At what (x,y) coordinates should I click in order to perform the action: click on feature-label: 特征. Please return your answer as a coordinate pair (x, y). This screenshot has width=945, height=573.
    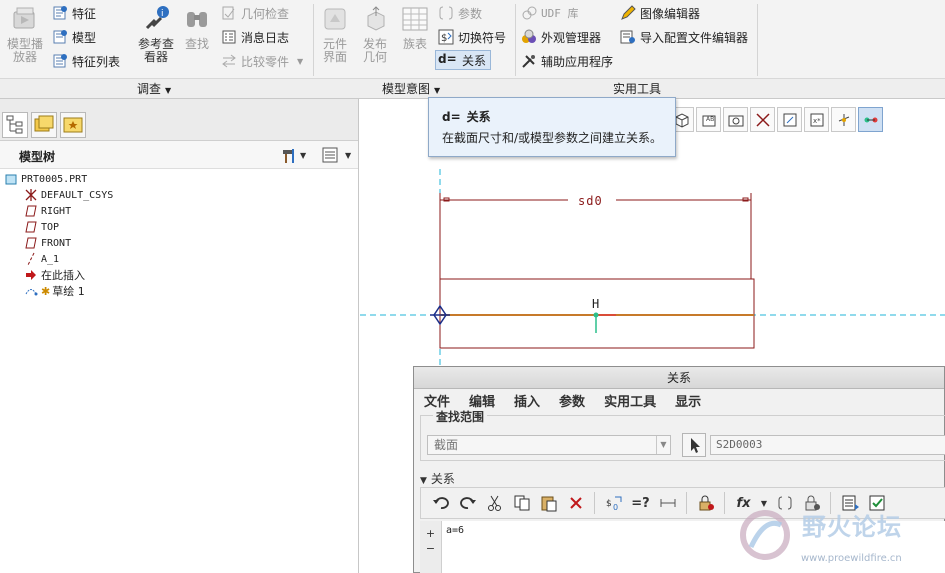
    Looking at the image, I should click on (84, 13).